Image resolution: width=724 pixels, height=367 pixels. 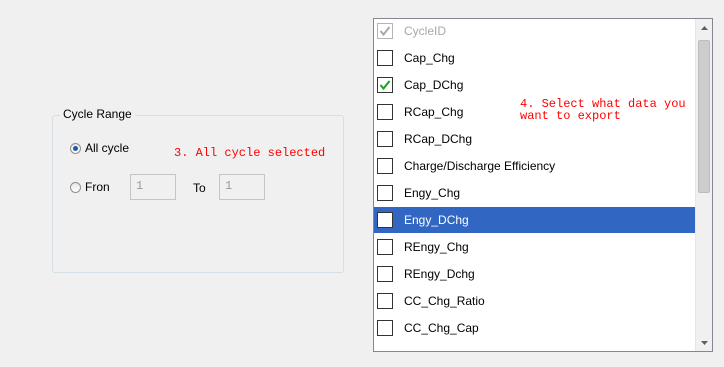 I want to click on all-cycle-radio, so click(x=75, y=148).